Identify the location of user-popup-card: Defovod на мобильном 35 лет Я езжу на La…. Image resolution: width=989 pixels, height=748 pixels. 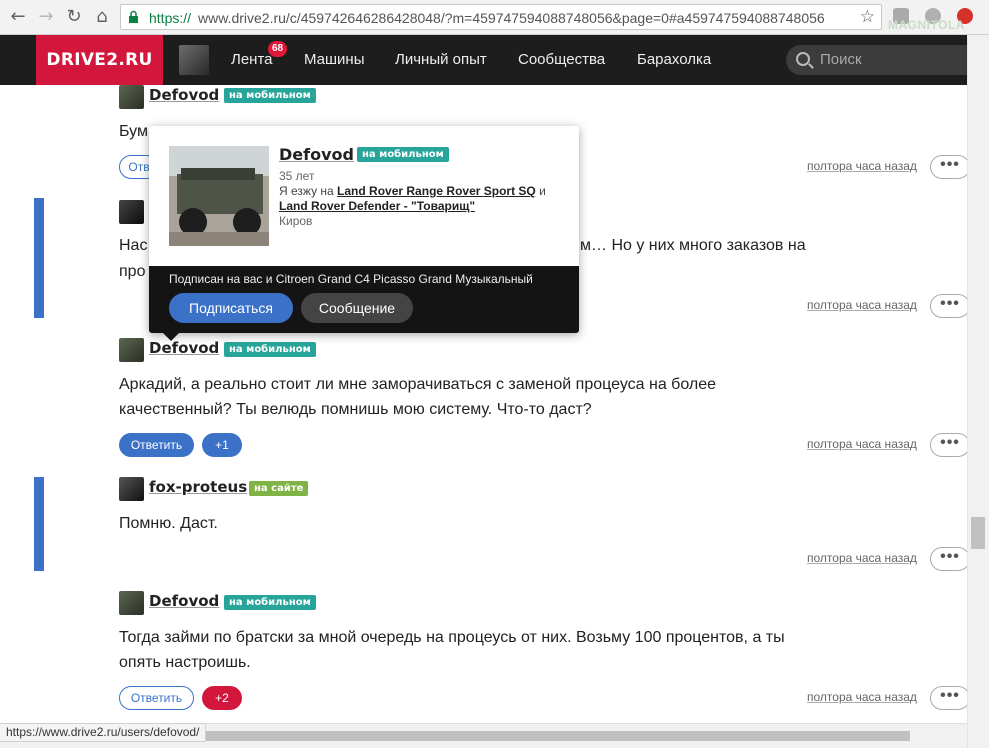
(364, 233).